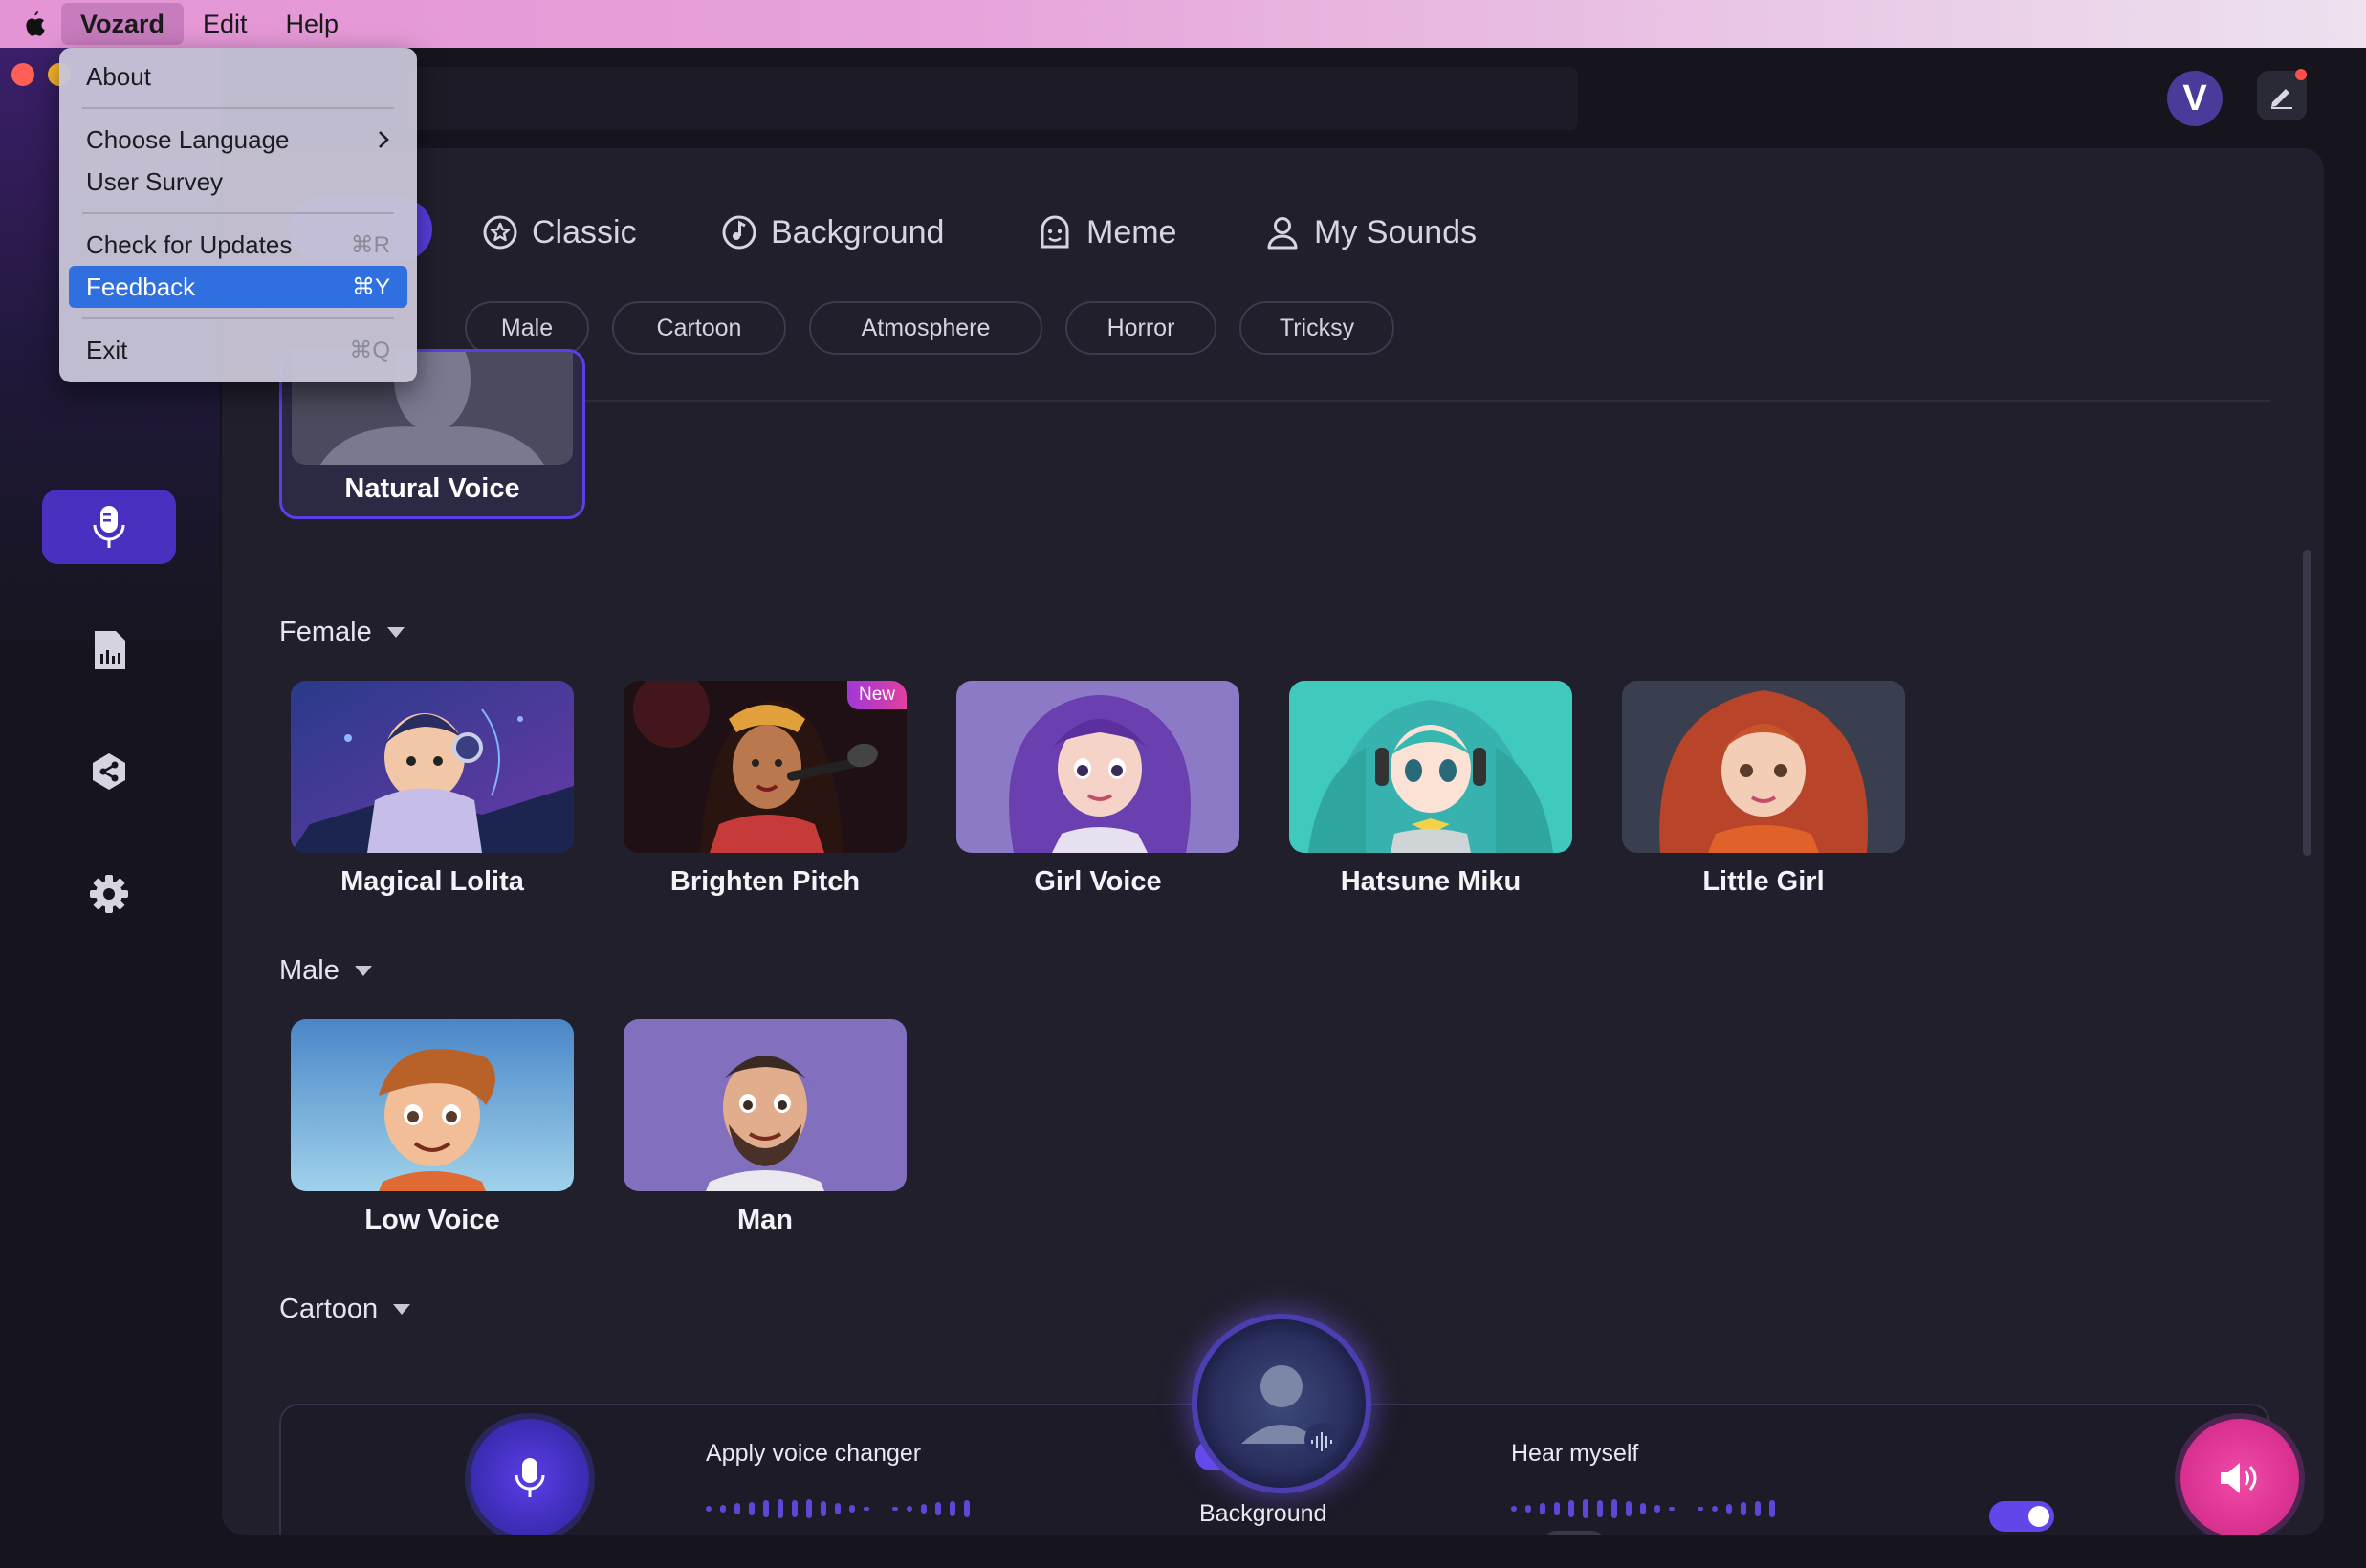  I want to click on voice-card-image: New, so click(765, 767).